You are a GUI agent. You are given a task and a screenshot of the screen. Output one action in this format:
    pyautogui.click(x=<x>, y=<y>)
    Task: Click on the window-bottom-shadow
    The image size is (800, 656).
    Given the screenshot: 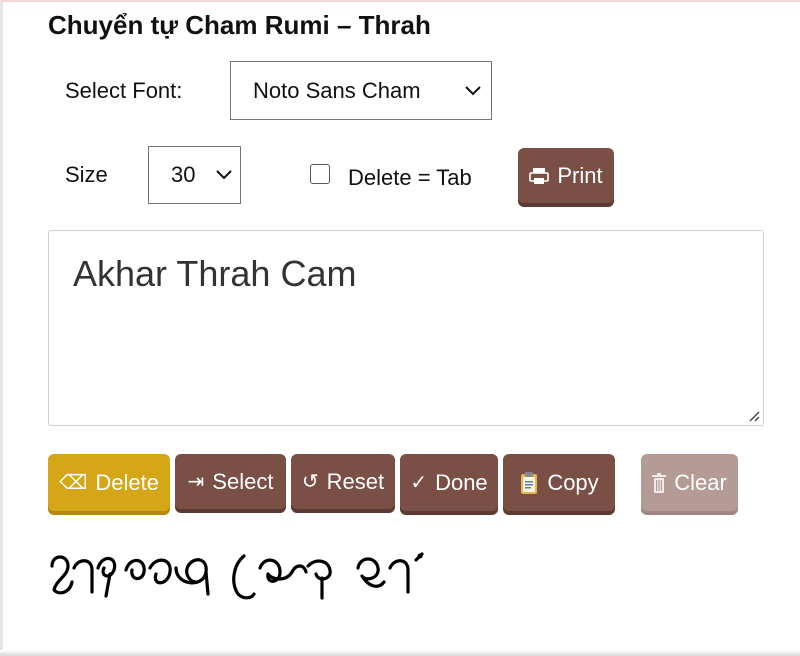 What is the action you would take?
    pyautogui.click(x=400, y=653)
    